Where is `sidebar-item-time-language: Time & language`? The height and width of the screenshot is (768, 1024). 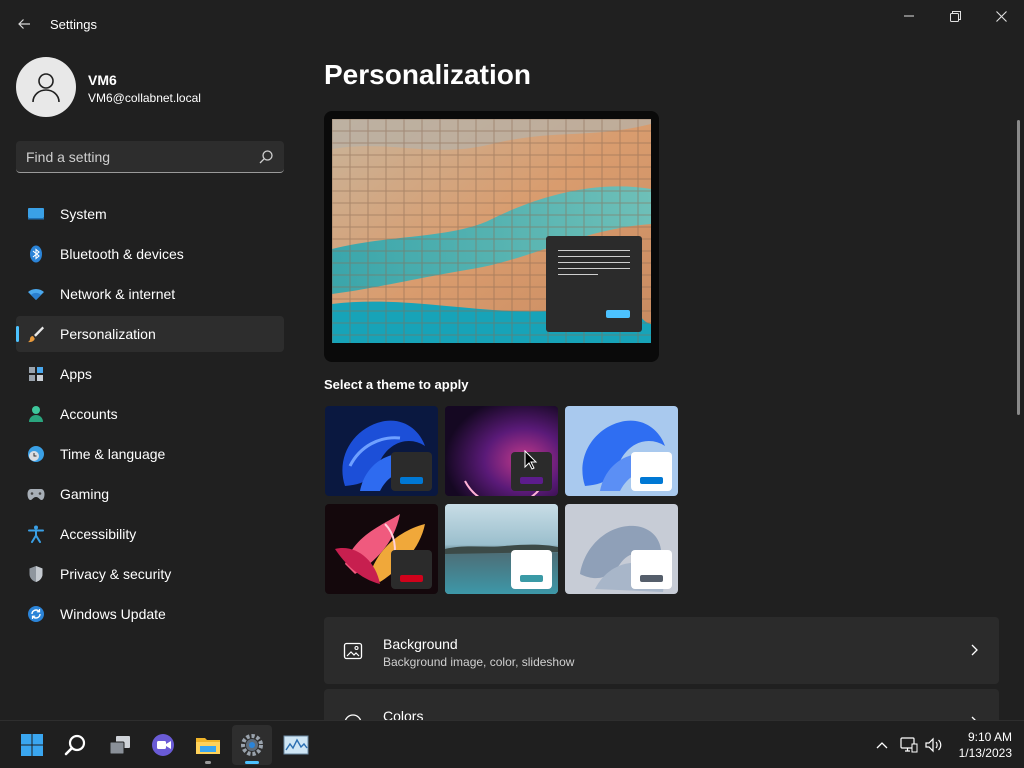 sidebar-item-time-language: Time & language is located at coordinates (150, 454).